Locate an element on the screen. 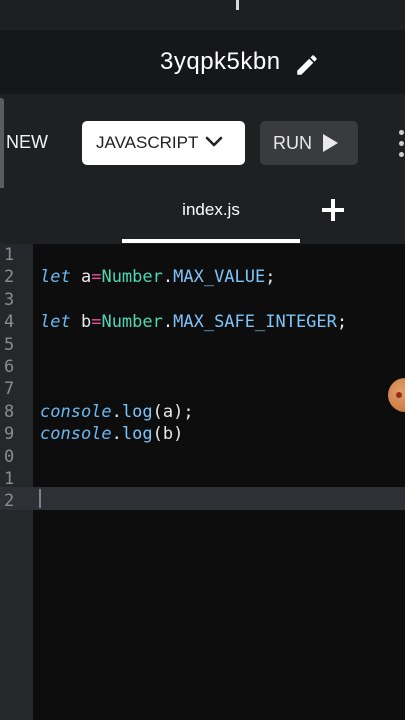 This screenshot has height=720, width=405. run-button: RUN is located at coordinates (309, 143).